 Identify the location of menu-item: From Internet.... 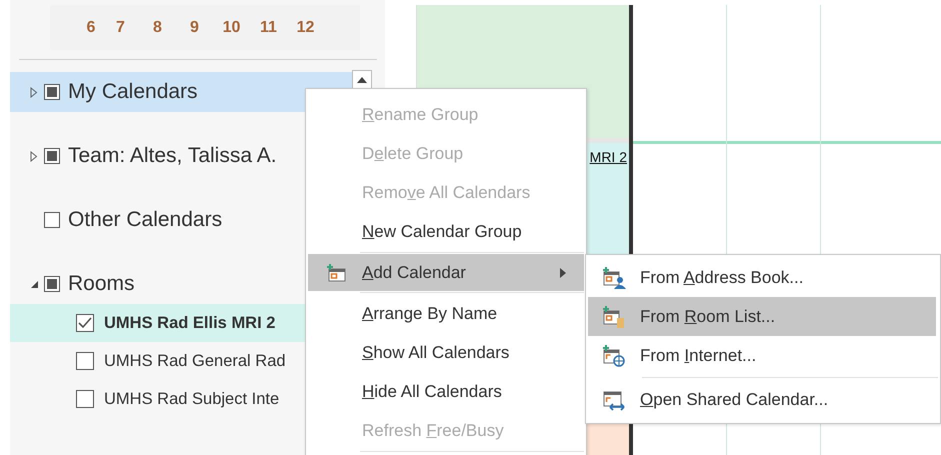
(762, 355).